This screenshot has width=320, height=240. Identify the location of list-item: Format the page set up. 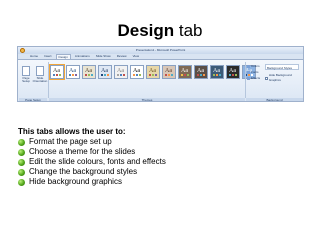
(92, 142).